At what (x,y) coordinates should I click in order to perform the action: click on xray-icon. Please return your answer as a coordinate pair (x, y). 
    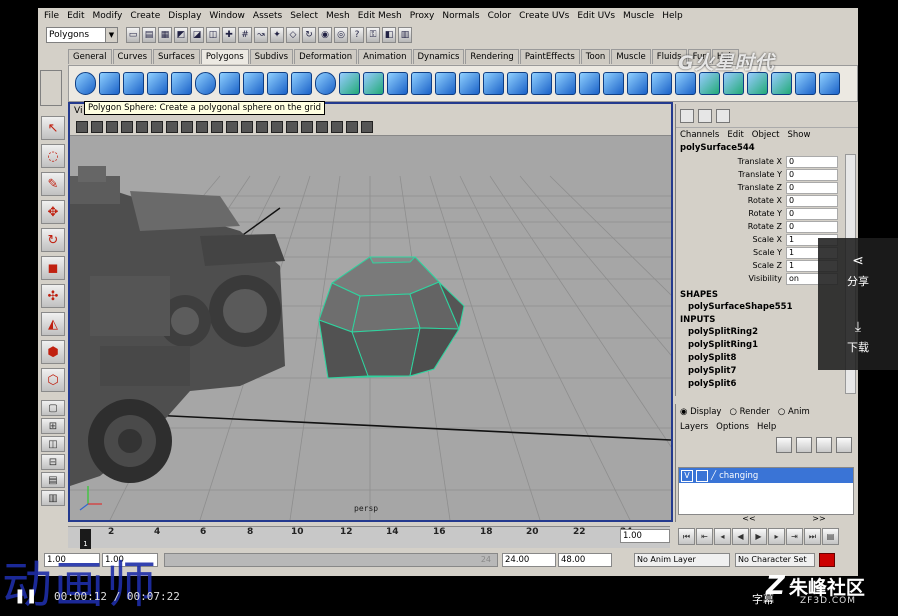
    Looking at the image, I should click on (337, 126).